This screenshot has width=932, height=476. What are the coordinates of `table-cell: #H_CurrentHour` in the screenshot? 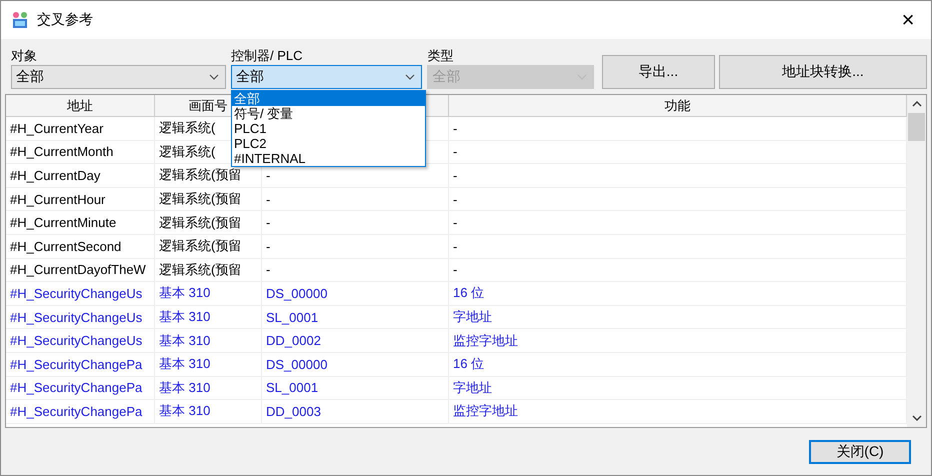 It's located at (58, 199).